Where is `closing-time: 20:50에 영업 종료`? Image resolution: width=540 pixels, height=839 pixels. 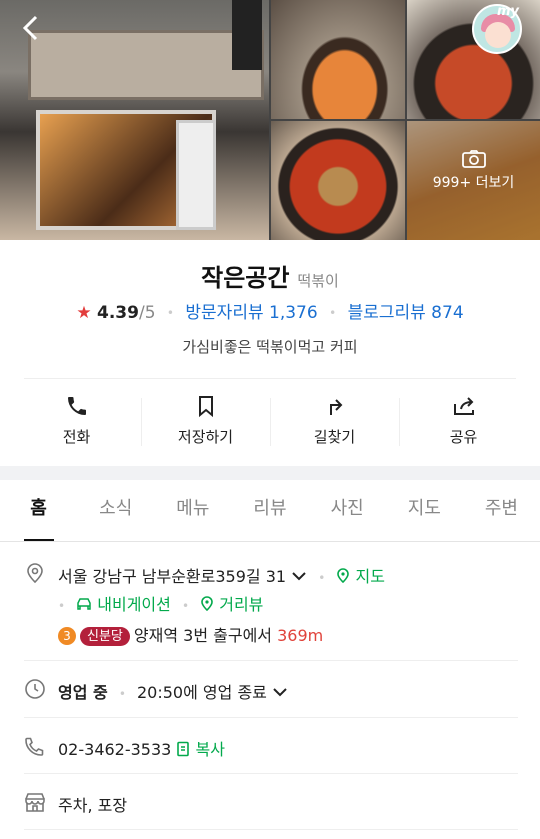 closing-time: 20:50에 영업 종료 is located at coordinates (202, 692).